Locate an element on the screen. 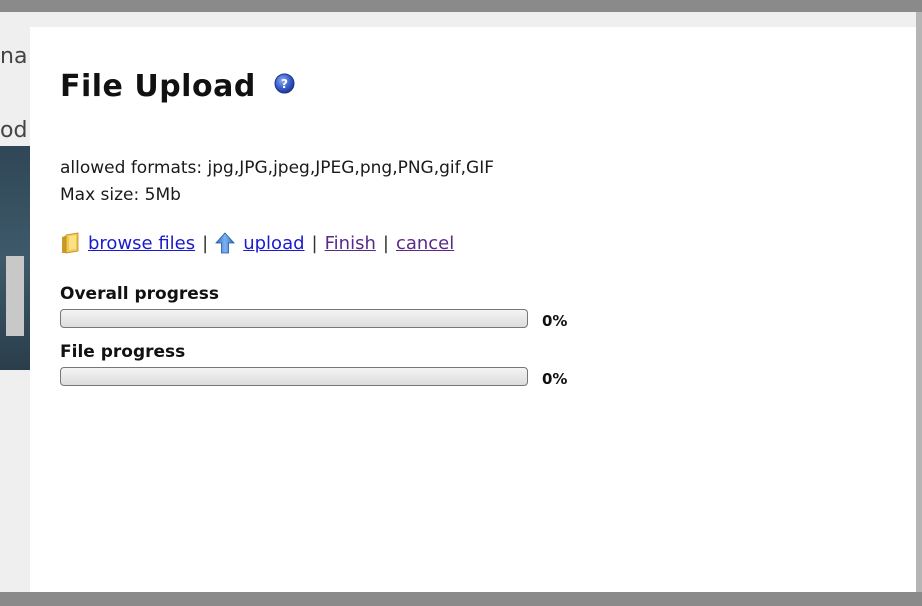 The height and width of the screenshot is (606, 922). overall-progress-bar is located at coordinates (294, 318).